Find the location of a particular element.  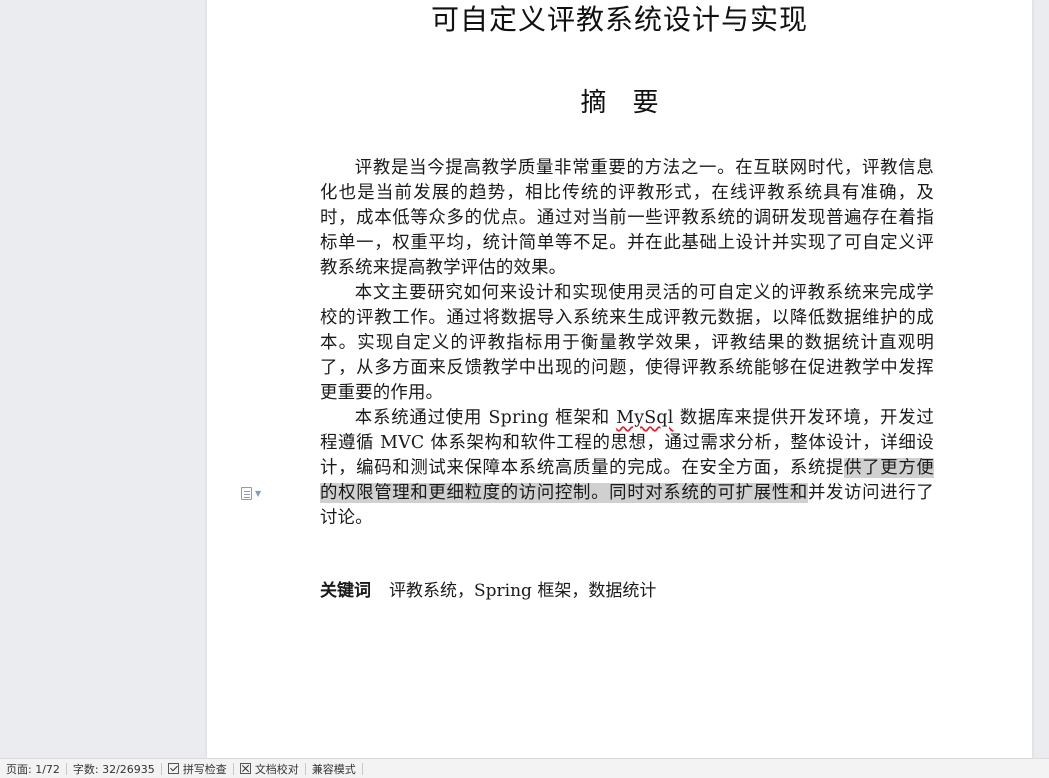

checkbox-checked-icon is located at coordinates (173, 768).